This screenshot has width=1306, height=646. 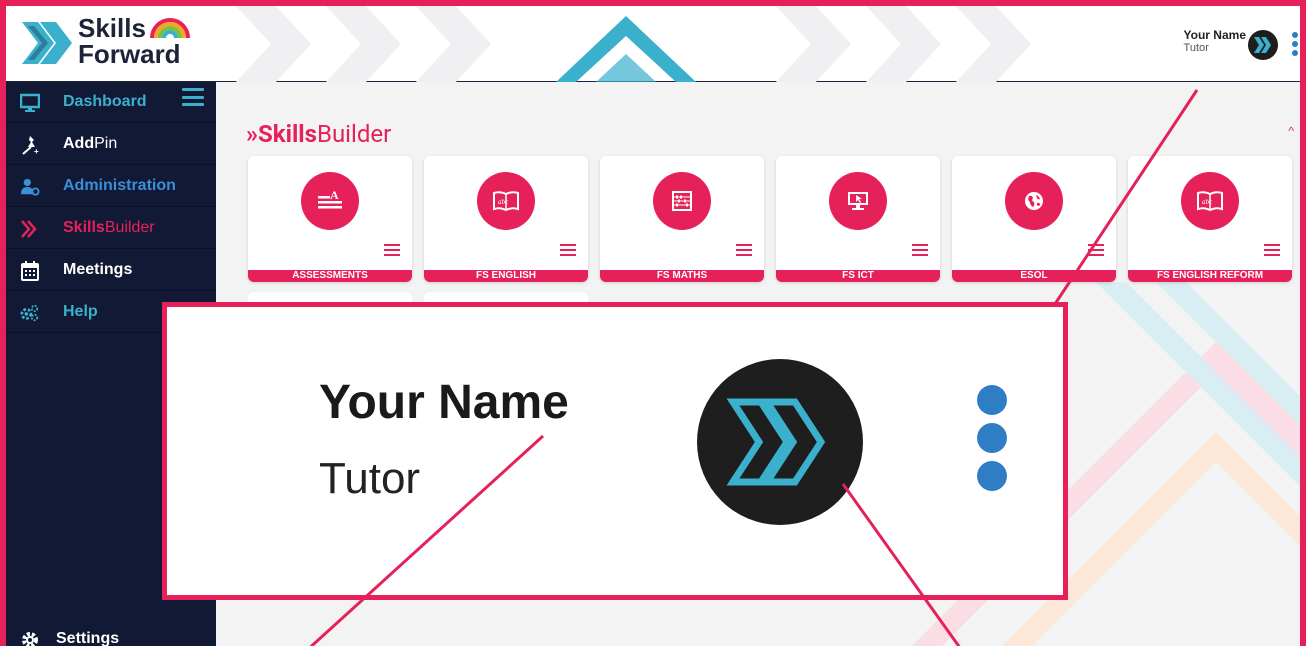 I want to click on sidebar-toggle-button, so click(x=193, y=97).